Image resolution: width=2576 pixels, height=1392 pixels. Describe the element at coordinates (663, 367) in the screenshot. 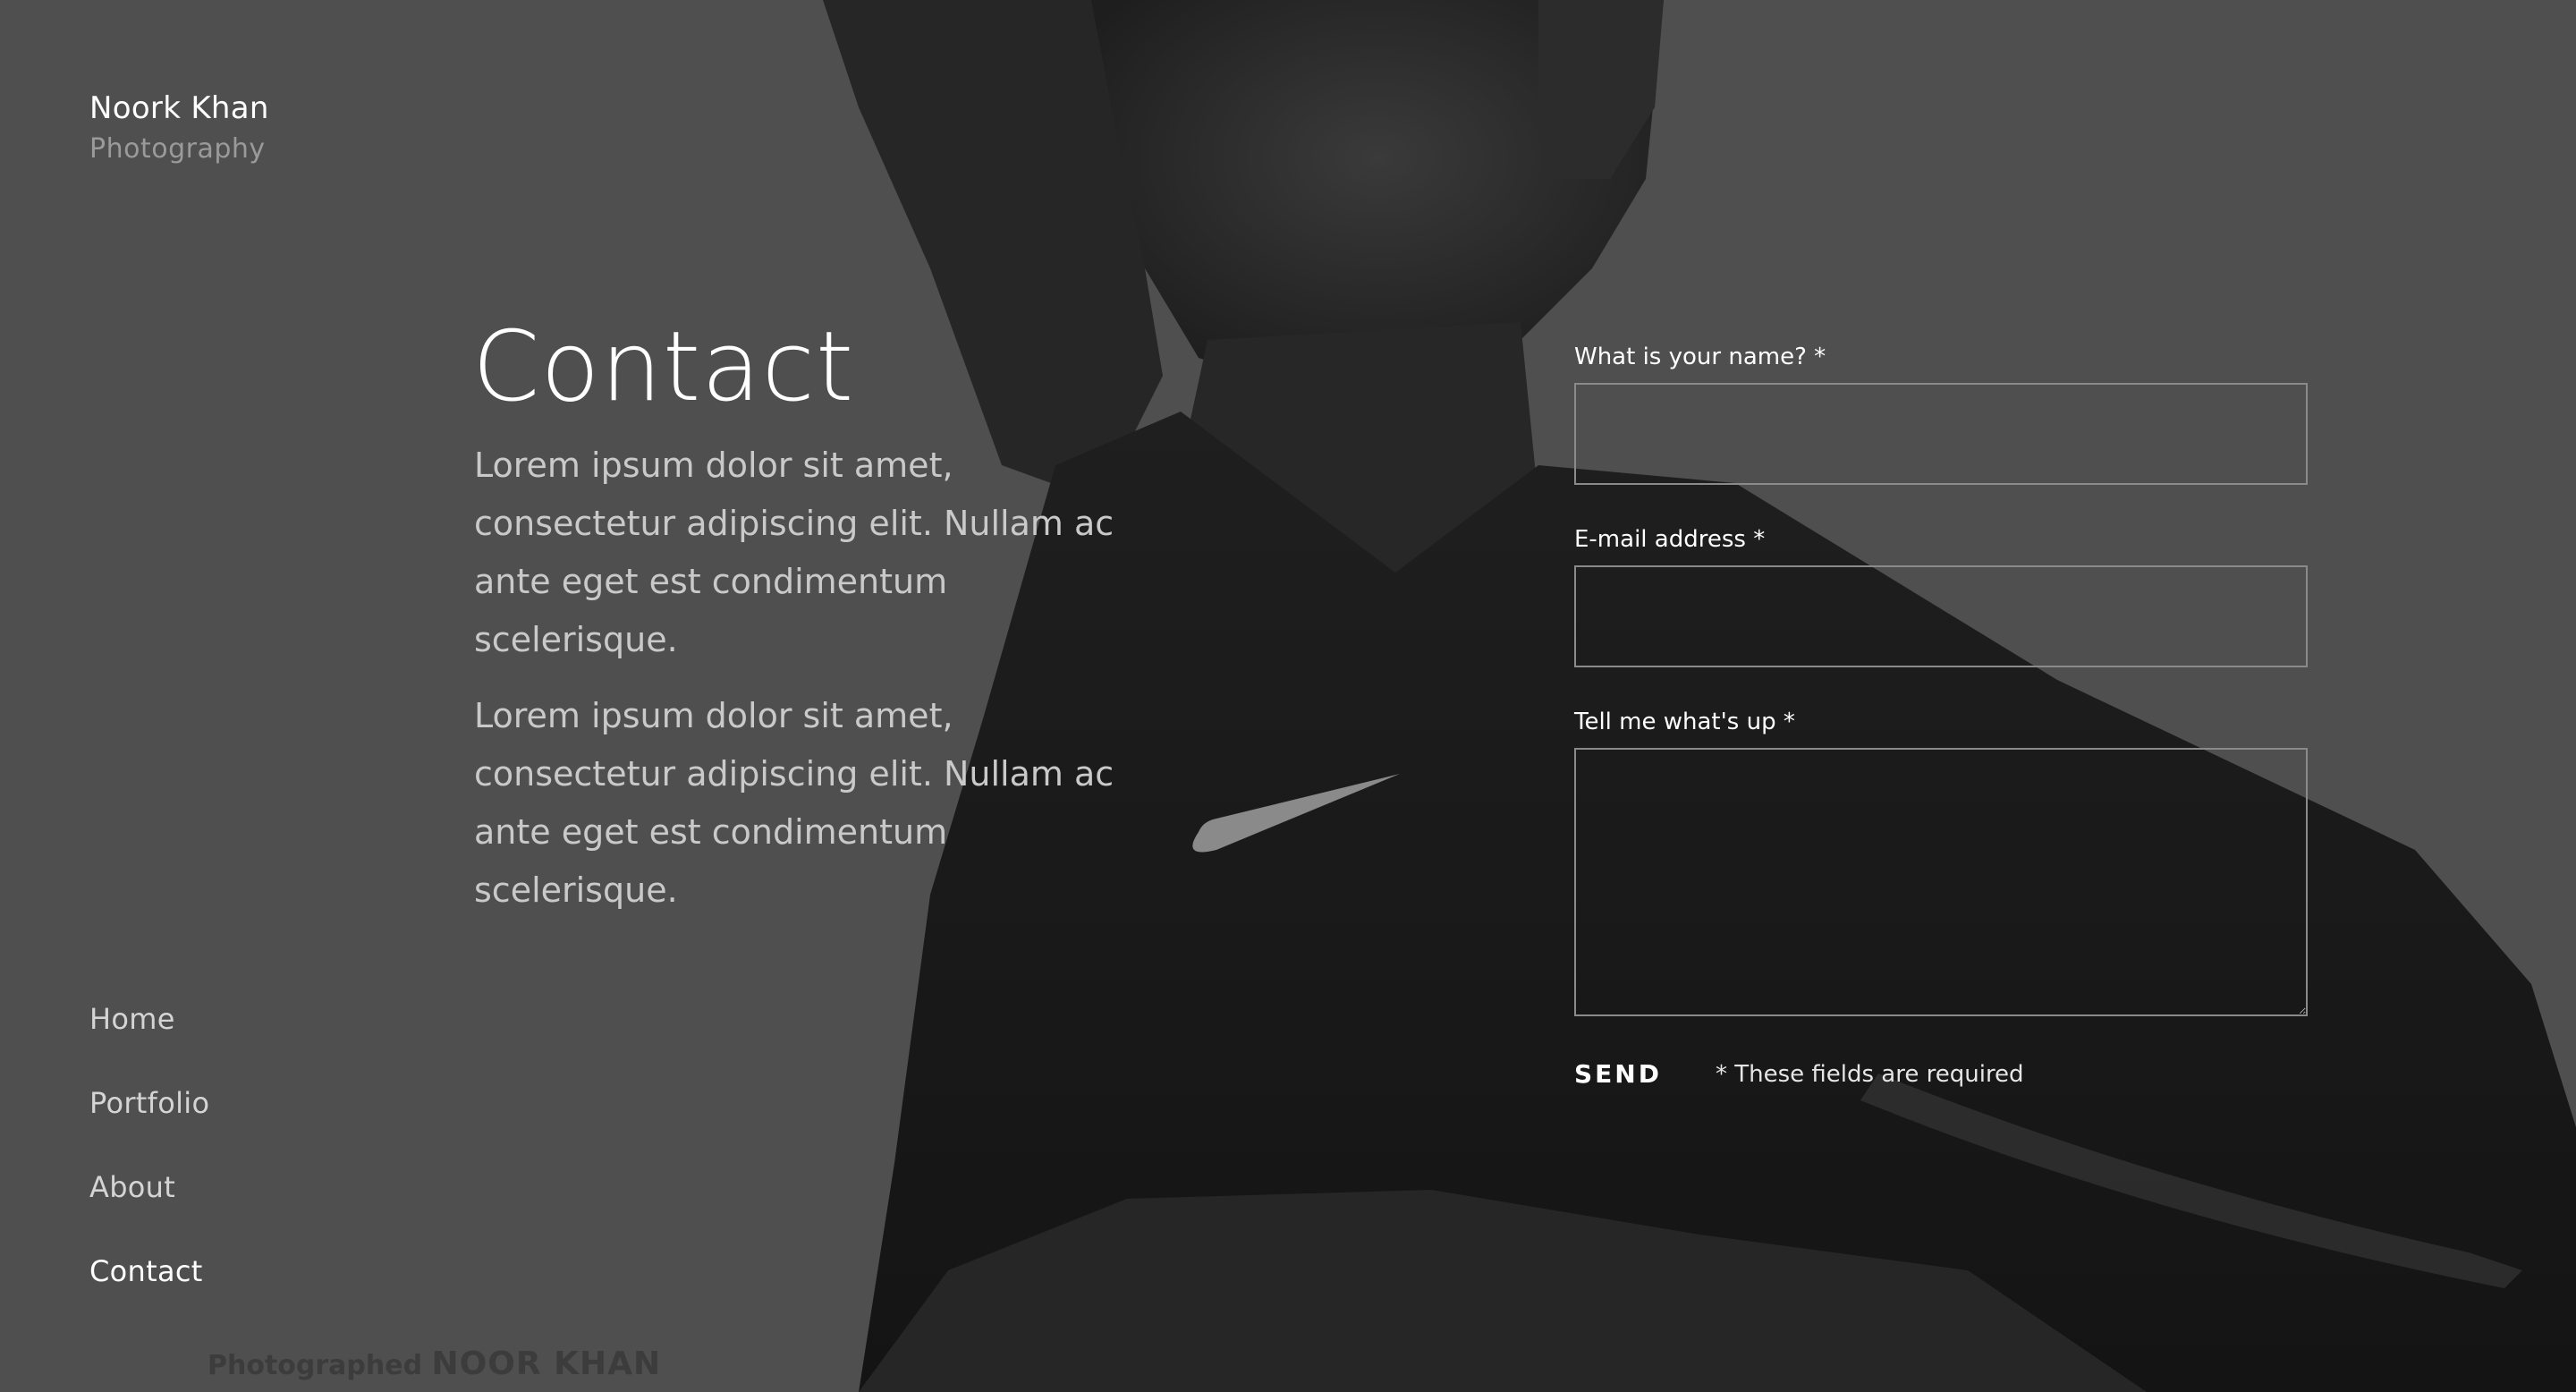

I see `page-title: Contact` at that location.